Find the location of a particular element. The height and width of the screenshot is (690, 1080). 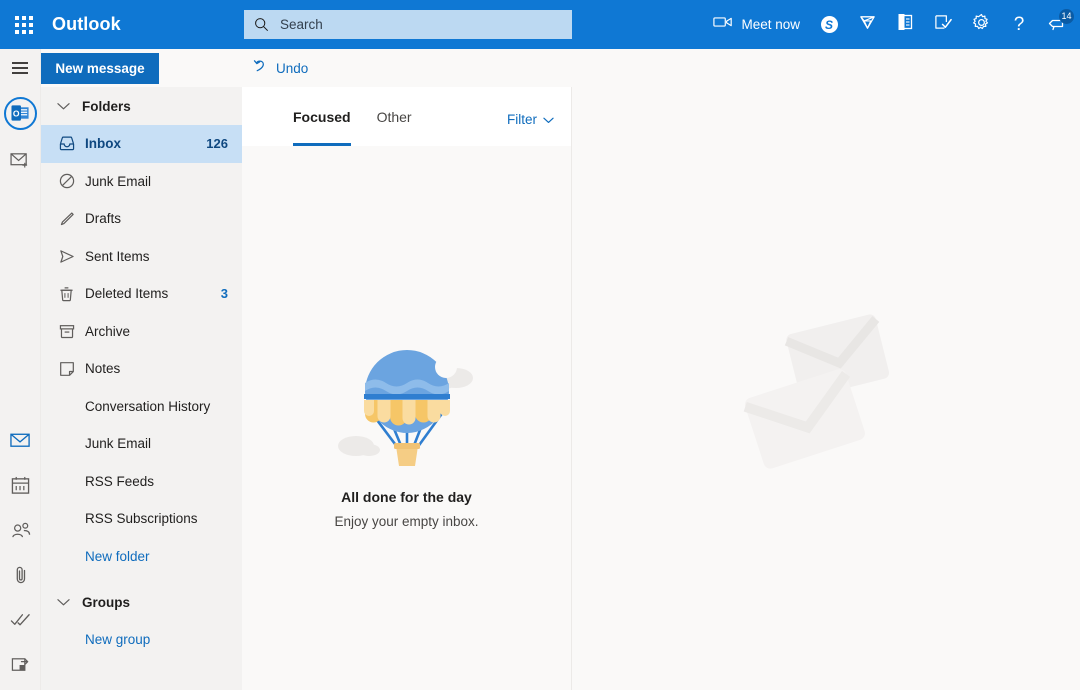

rail-new-mail-button is located at coordinates (20, 161).